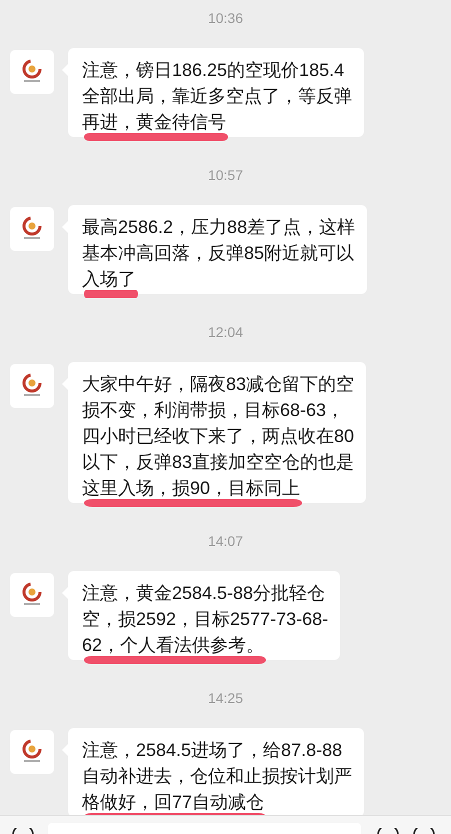 The width and height of the screenshot is (451, 834). I want to click on message-text: 大家中午好，隔夜83减仓留下的空, so click(218, 384).